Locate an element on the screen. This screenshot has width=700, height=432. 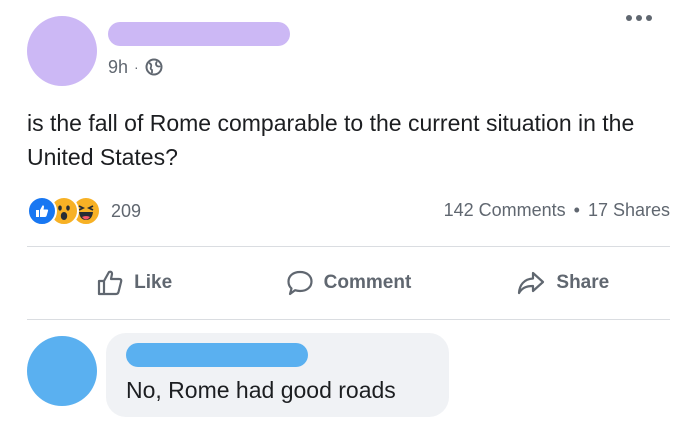
commenter-avatar is located at coordinates (62, 371).